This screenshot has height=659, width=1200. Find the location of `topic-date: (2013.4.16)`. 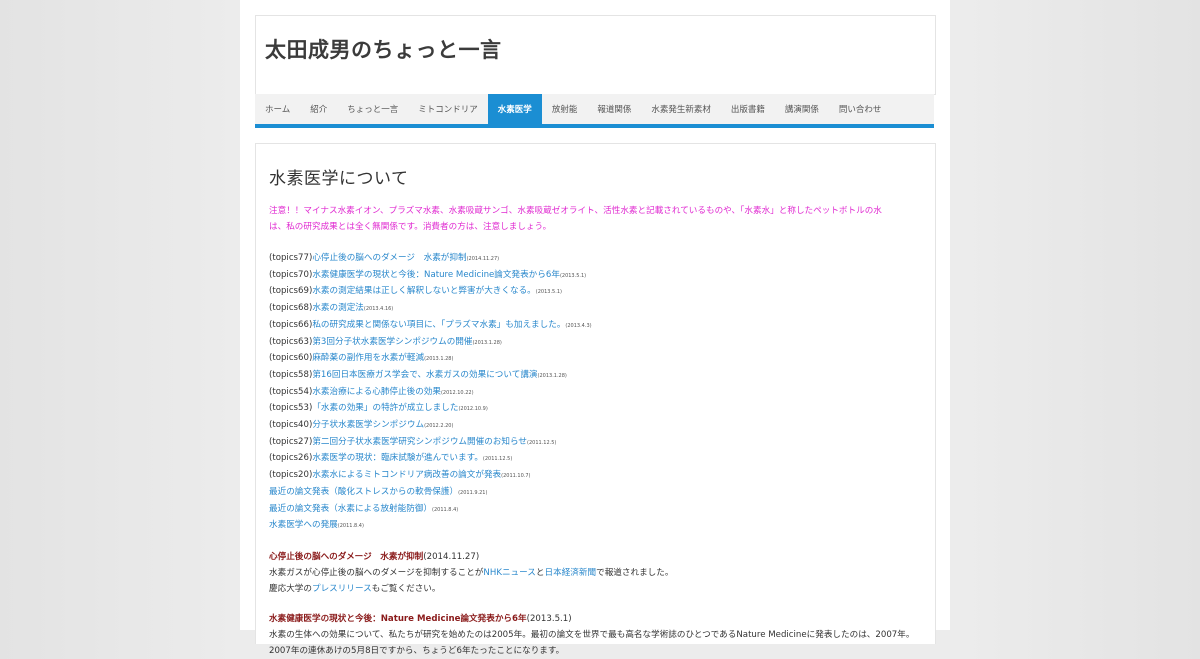

topic-date: (2013.4.16) is located at coordinates (378, 309).